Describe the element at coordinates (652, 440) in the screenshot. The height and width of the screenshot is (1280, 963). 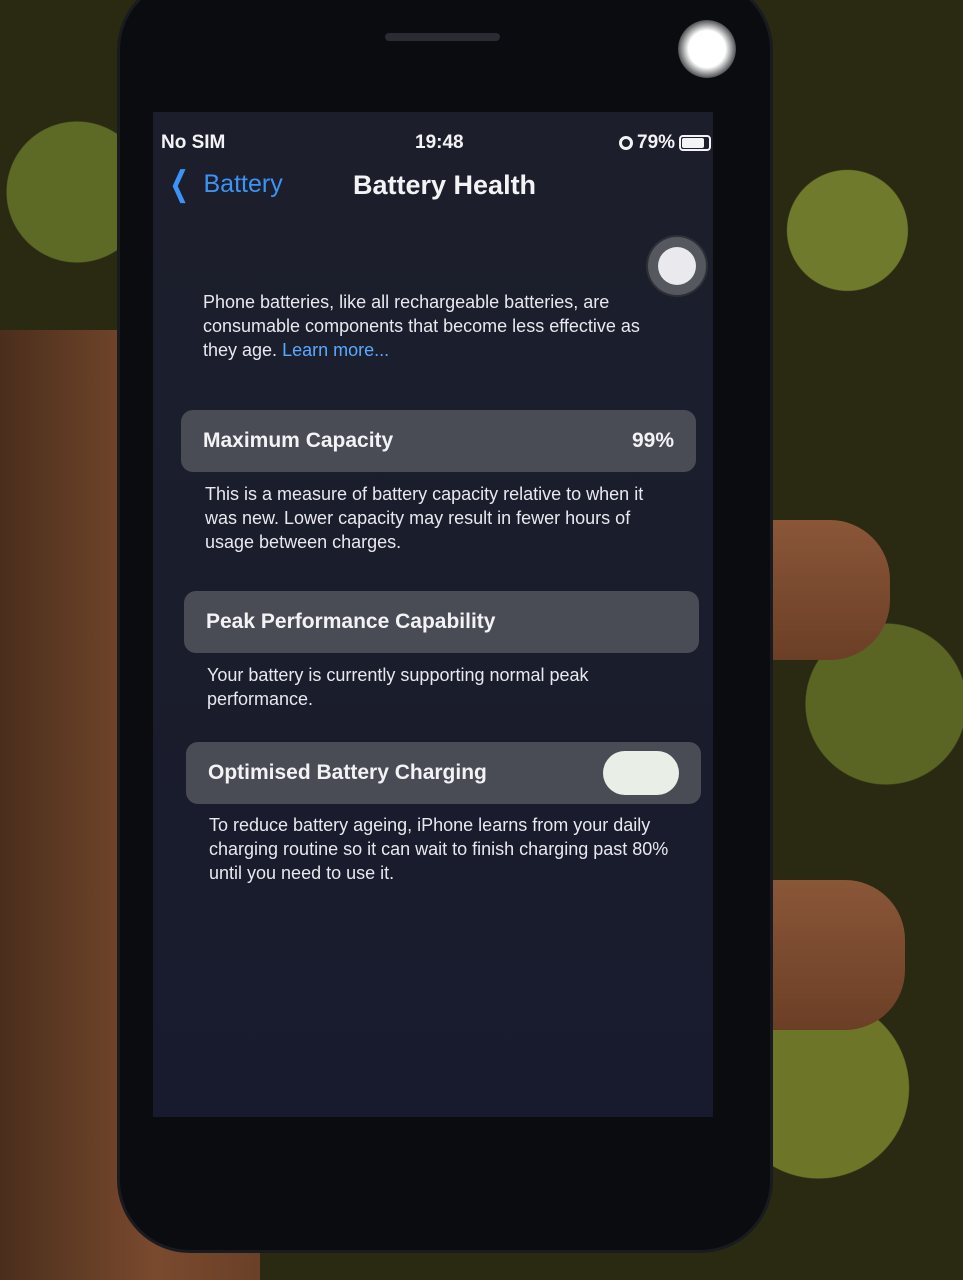
I see `maximum-capacity-value: 99%` at that location.